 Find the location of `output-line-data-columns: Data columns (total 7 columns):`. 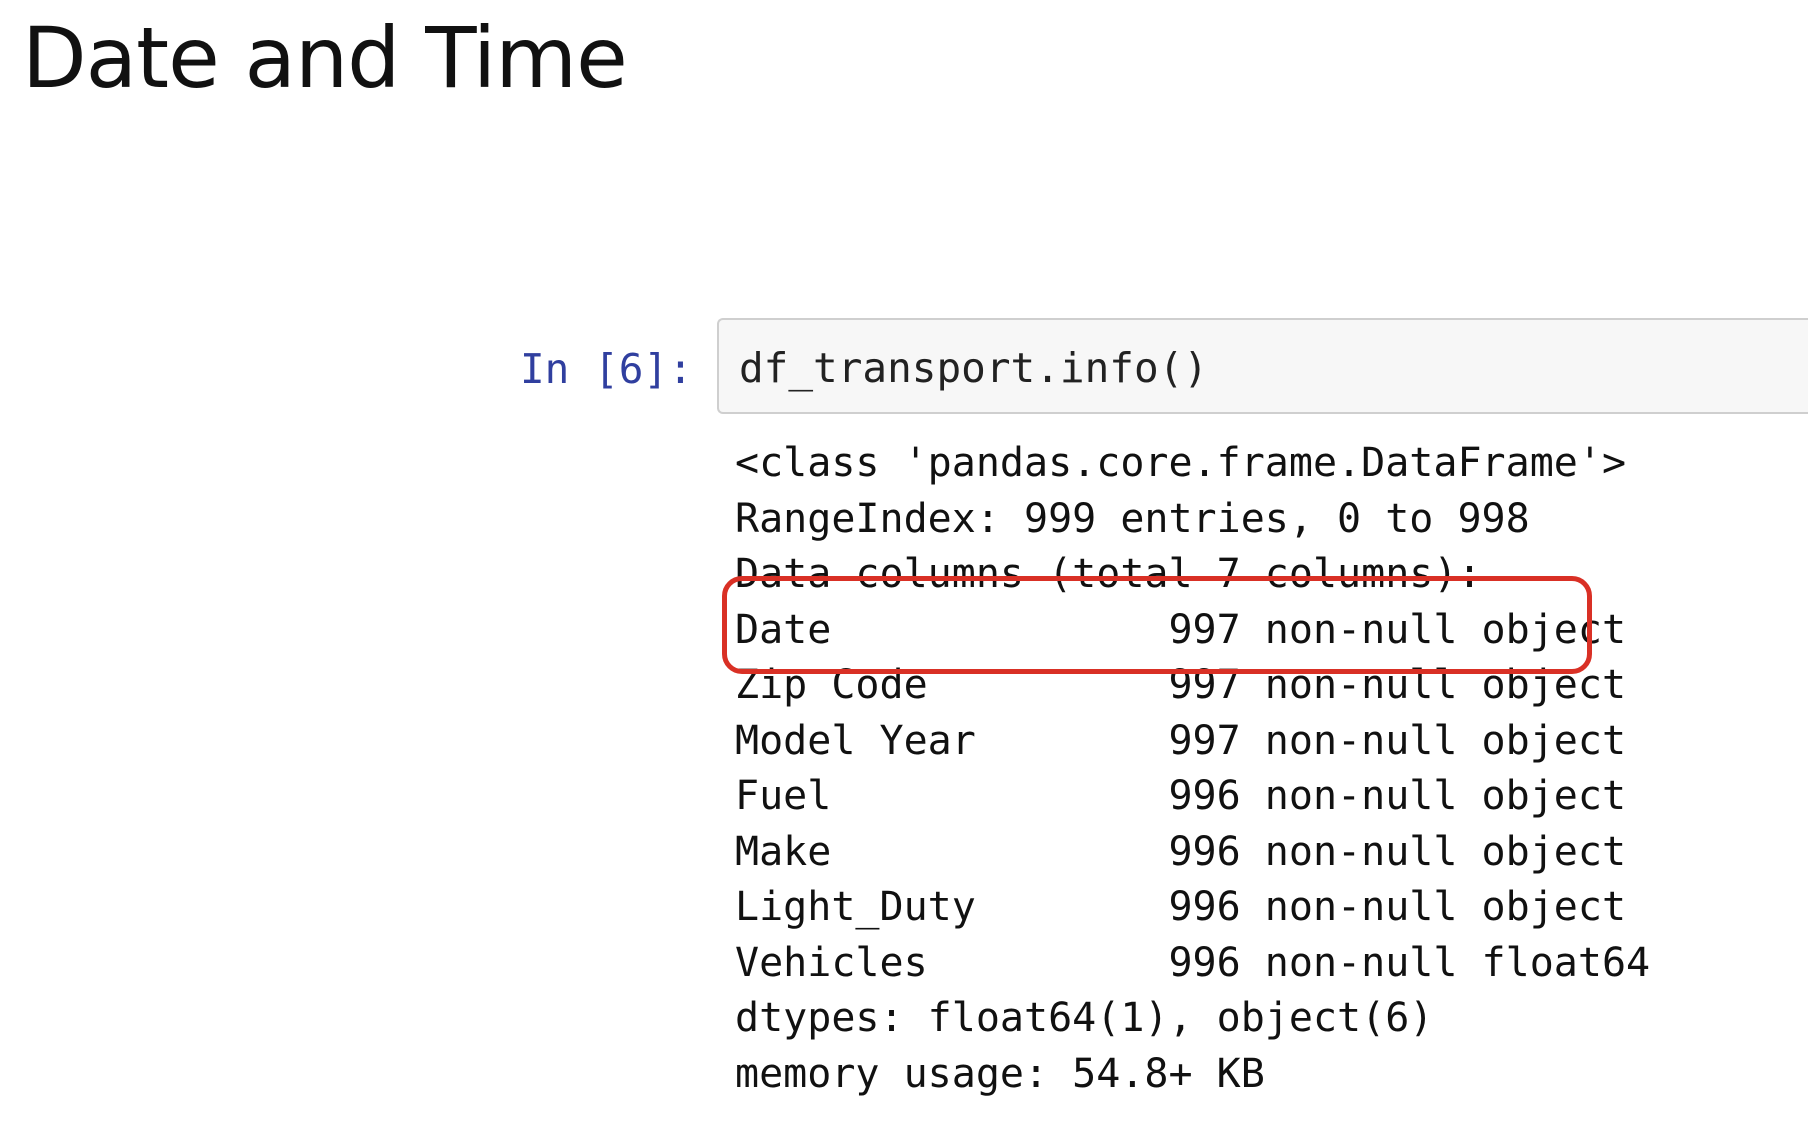

output-line-data-columns: Data columns (total 7 columns): is located at coordinates (1108, 574).